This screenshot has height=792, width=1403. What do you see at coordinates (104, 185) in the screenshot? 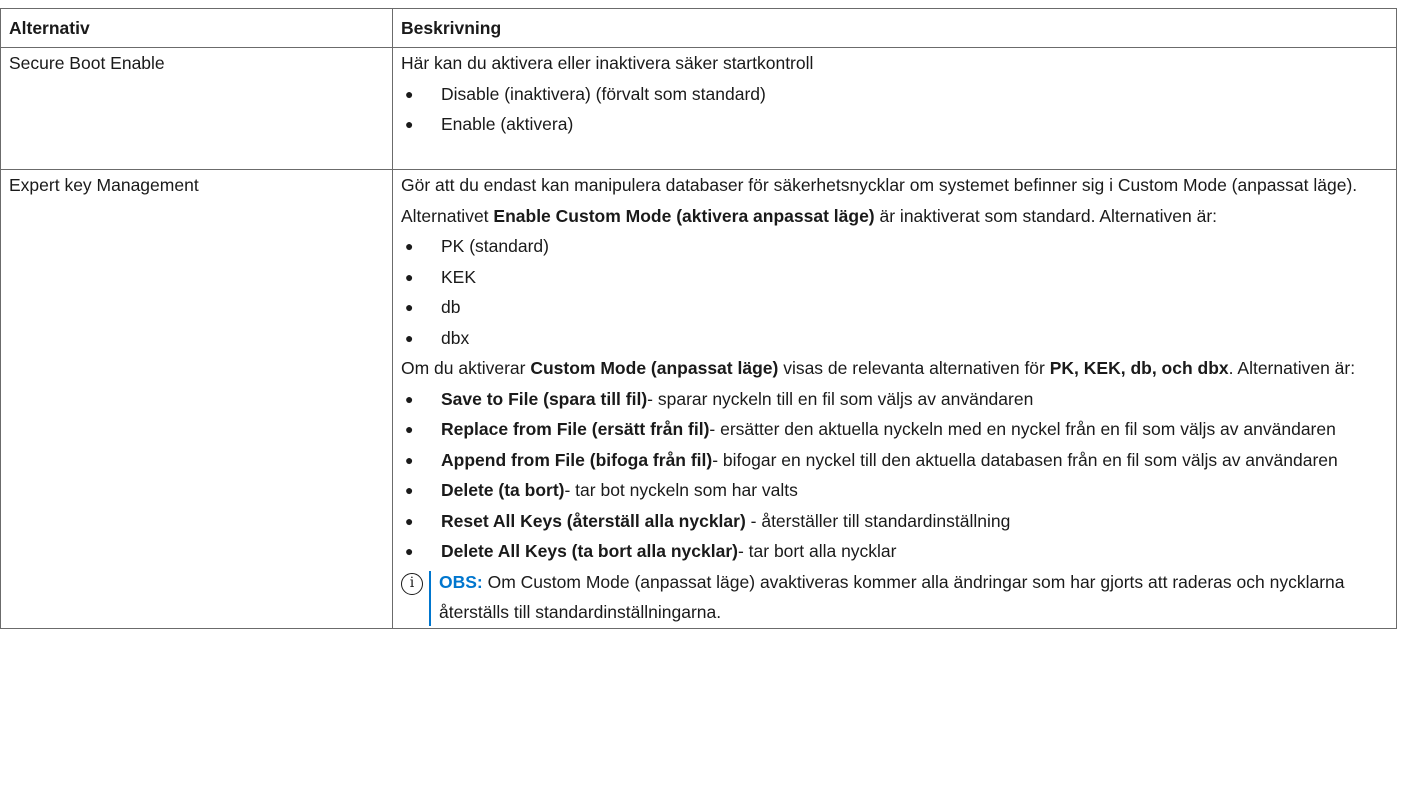
I see `option-name: Expert key Management` at bounding box center [104, 185].